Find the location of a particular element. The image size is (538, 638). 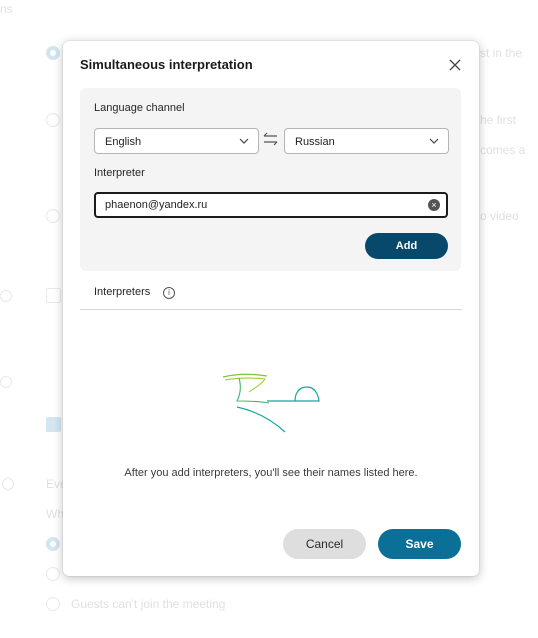

interpreters-list-label: Interpreters is located at coordinates (122, 292).